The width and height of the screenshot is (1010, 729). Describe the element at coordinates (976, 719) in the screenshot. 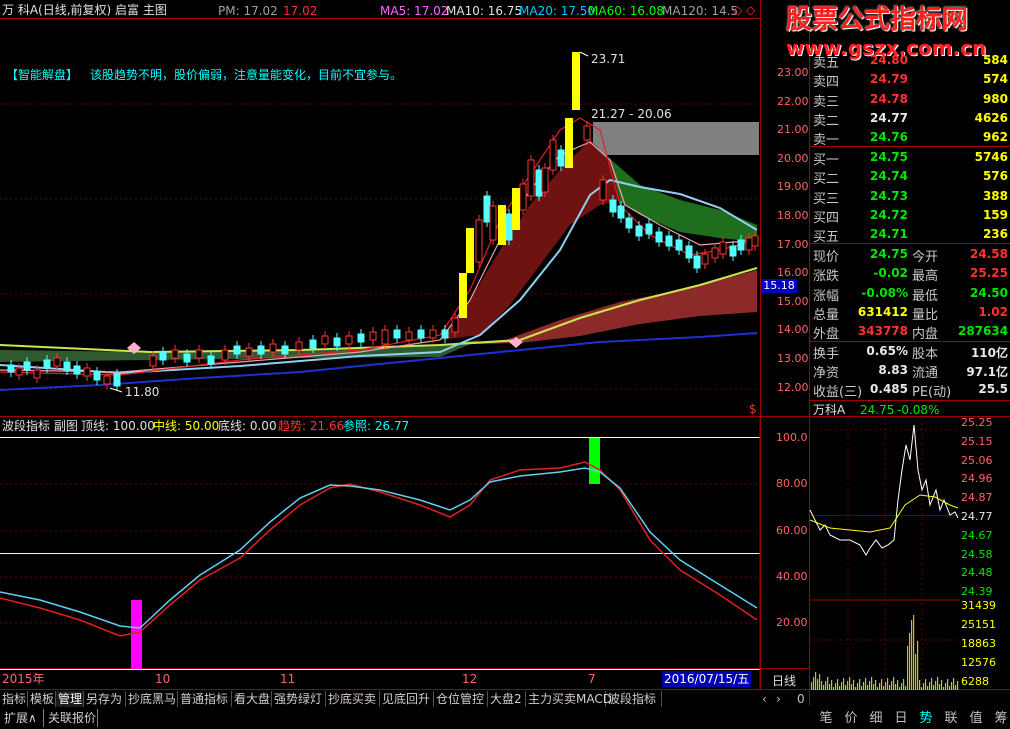

I see `right-tab-6: 值` at that location.